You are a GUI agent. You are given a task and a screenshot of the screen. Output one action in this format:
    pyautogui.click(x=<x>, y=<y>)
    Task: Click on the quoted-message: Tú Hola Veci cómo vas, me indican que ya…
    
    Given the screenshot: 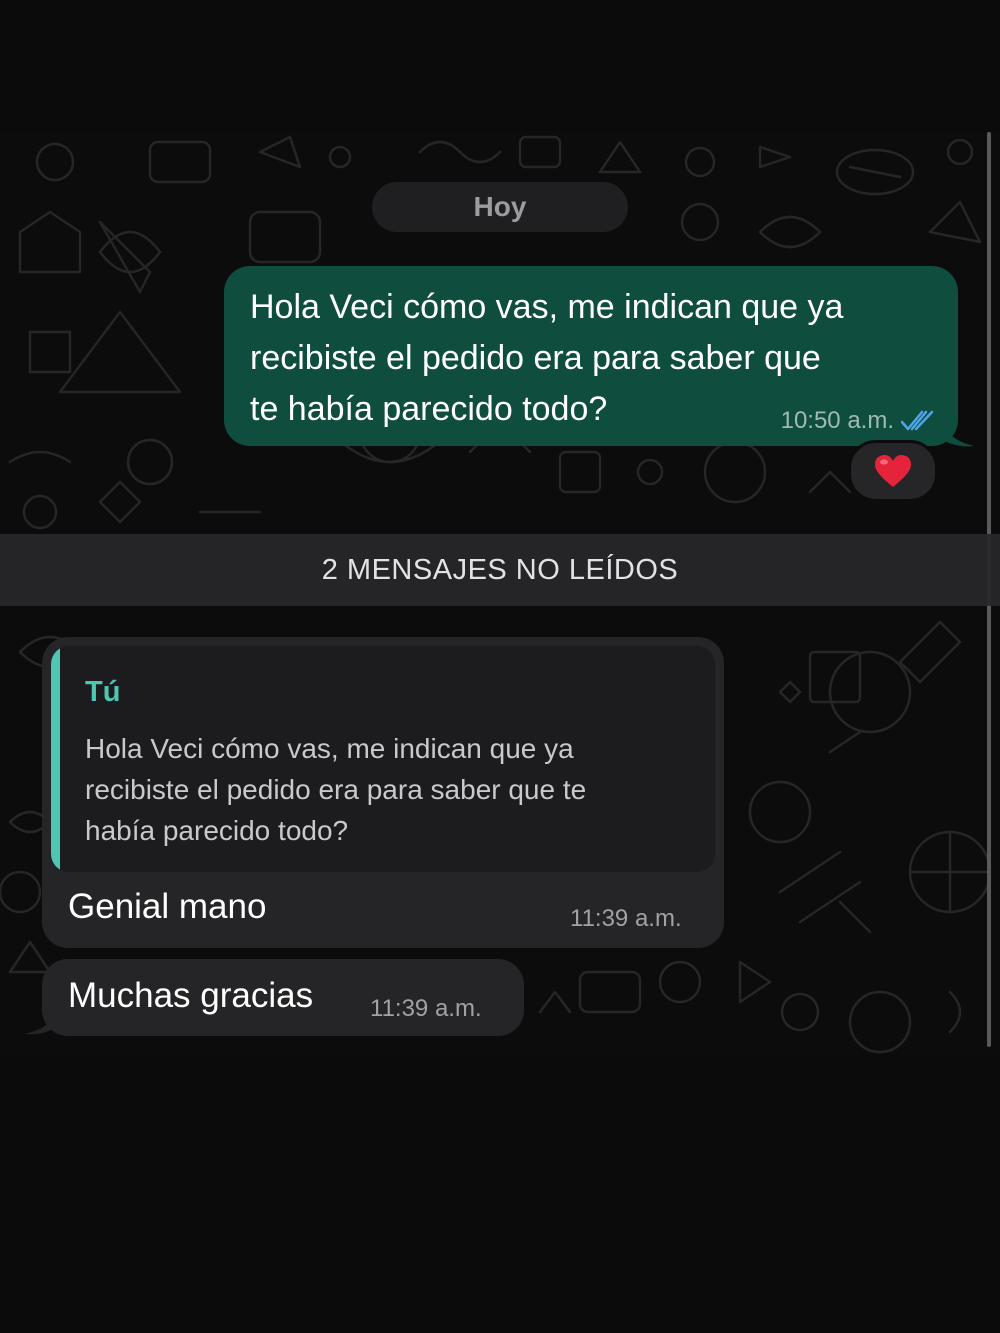 What is the action you would take?
    pyautogui.click(x=383, y=759)
    